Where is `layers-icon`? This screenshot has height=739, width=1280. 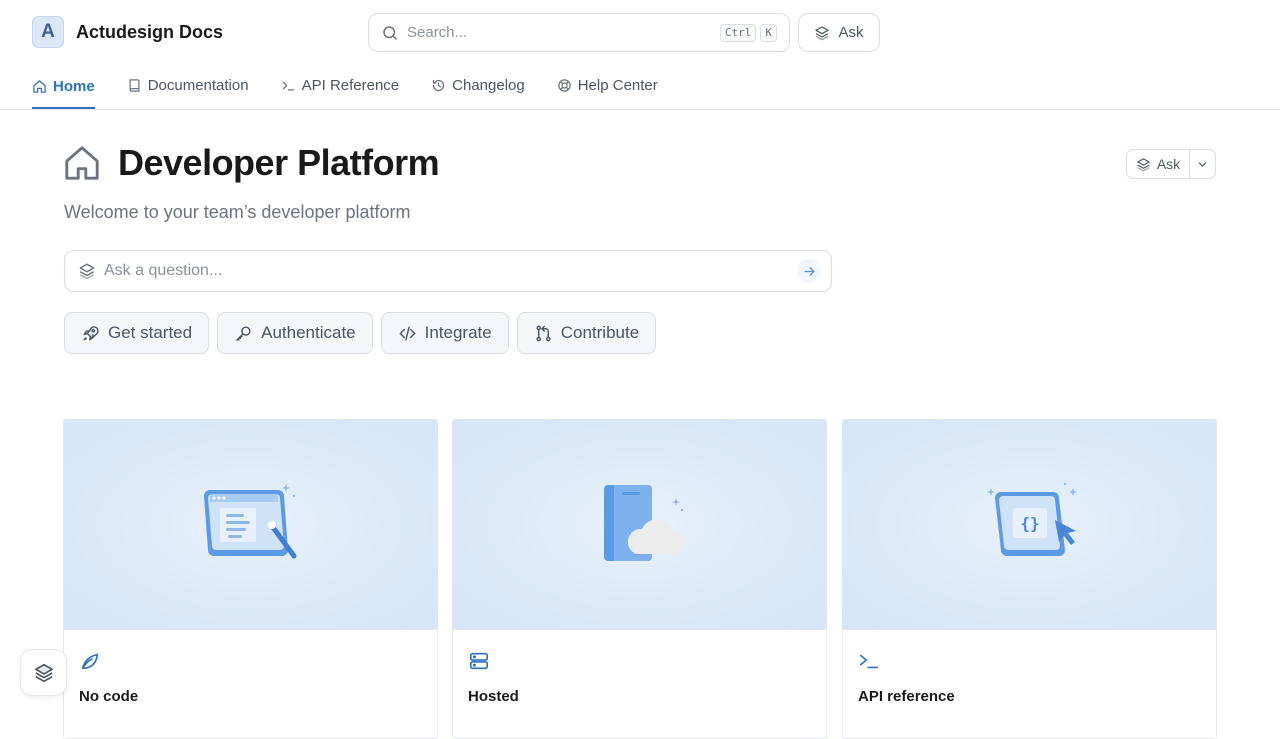
layers-icon is located at coordinates (43, 672).